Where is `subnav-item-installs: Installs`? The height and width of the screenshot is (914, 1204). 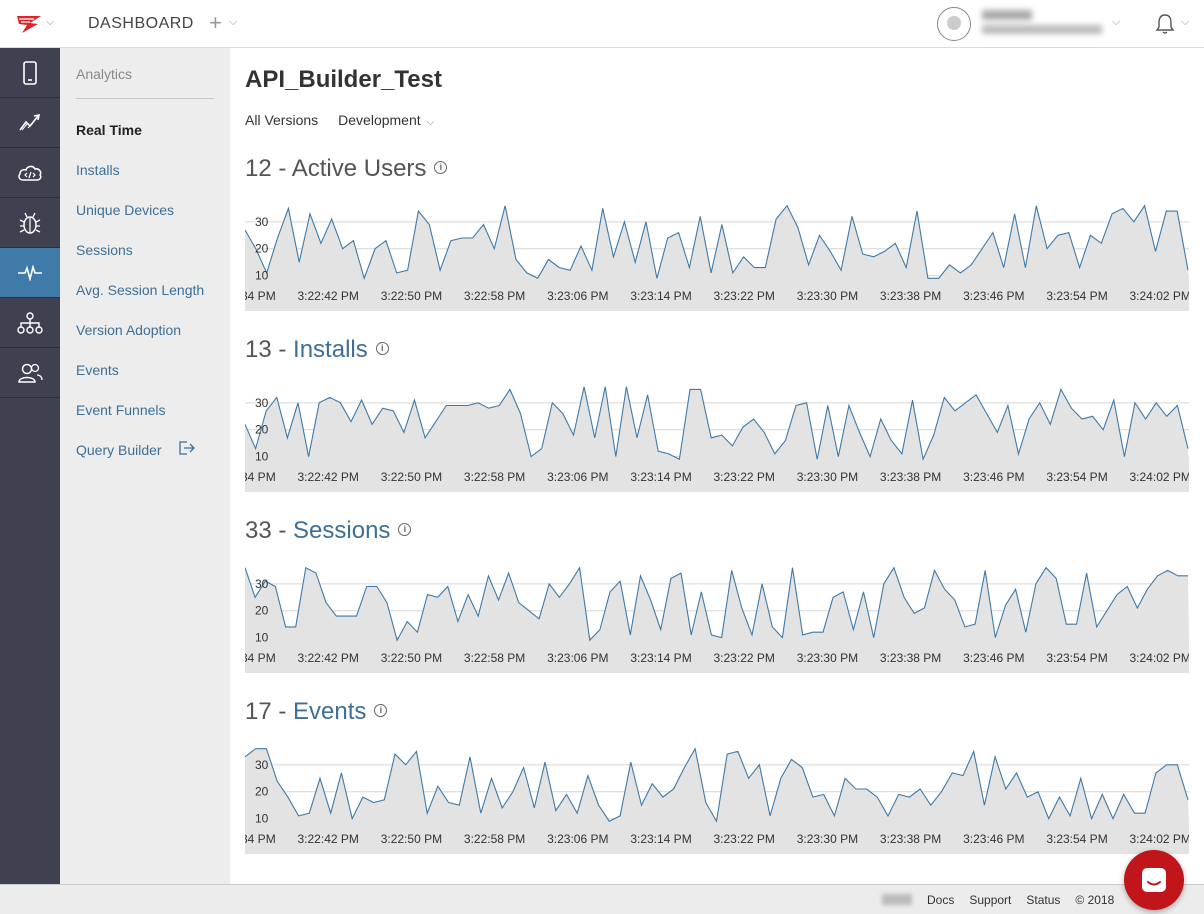
subnav-item-installs: Installs is located at coordinates (98, 170).